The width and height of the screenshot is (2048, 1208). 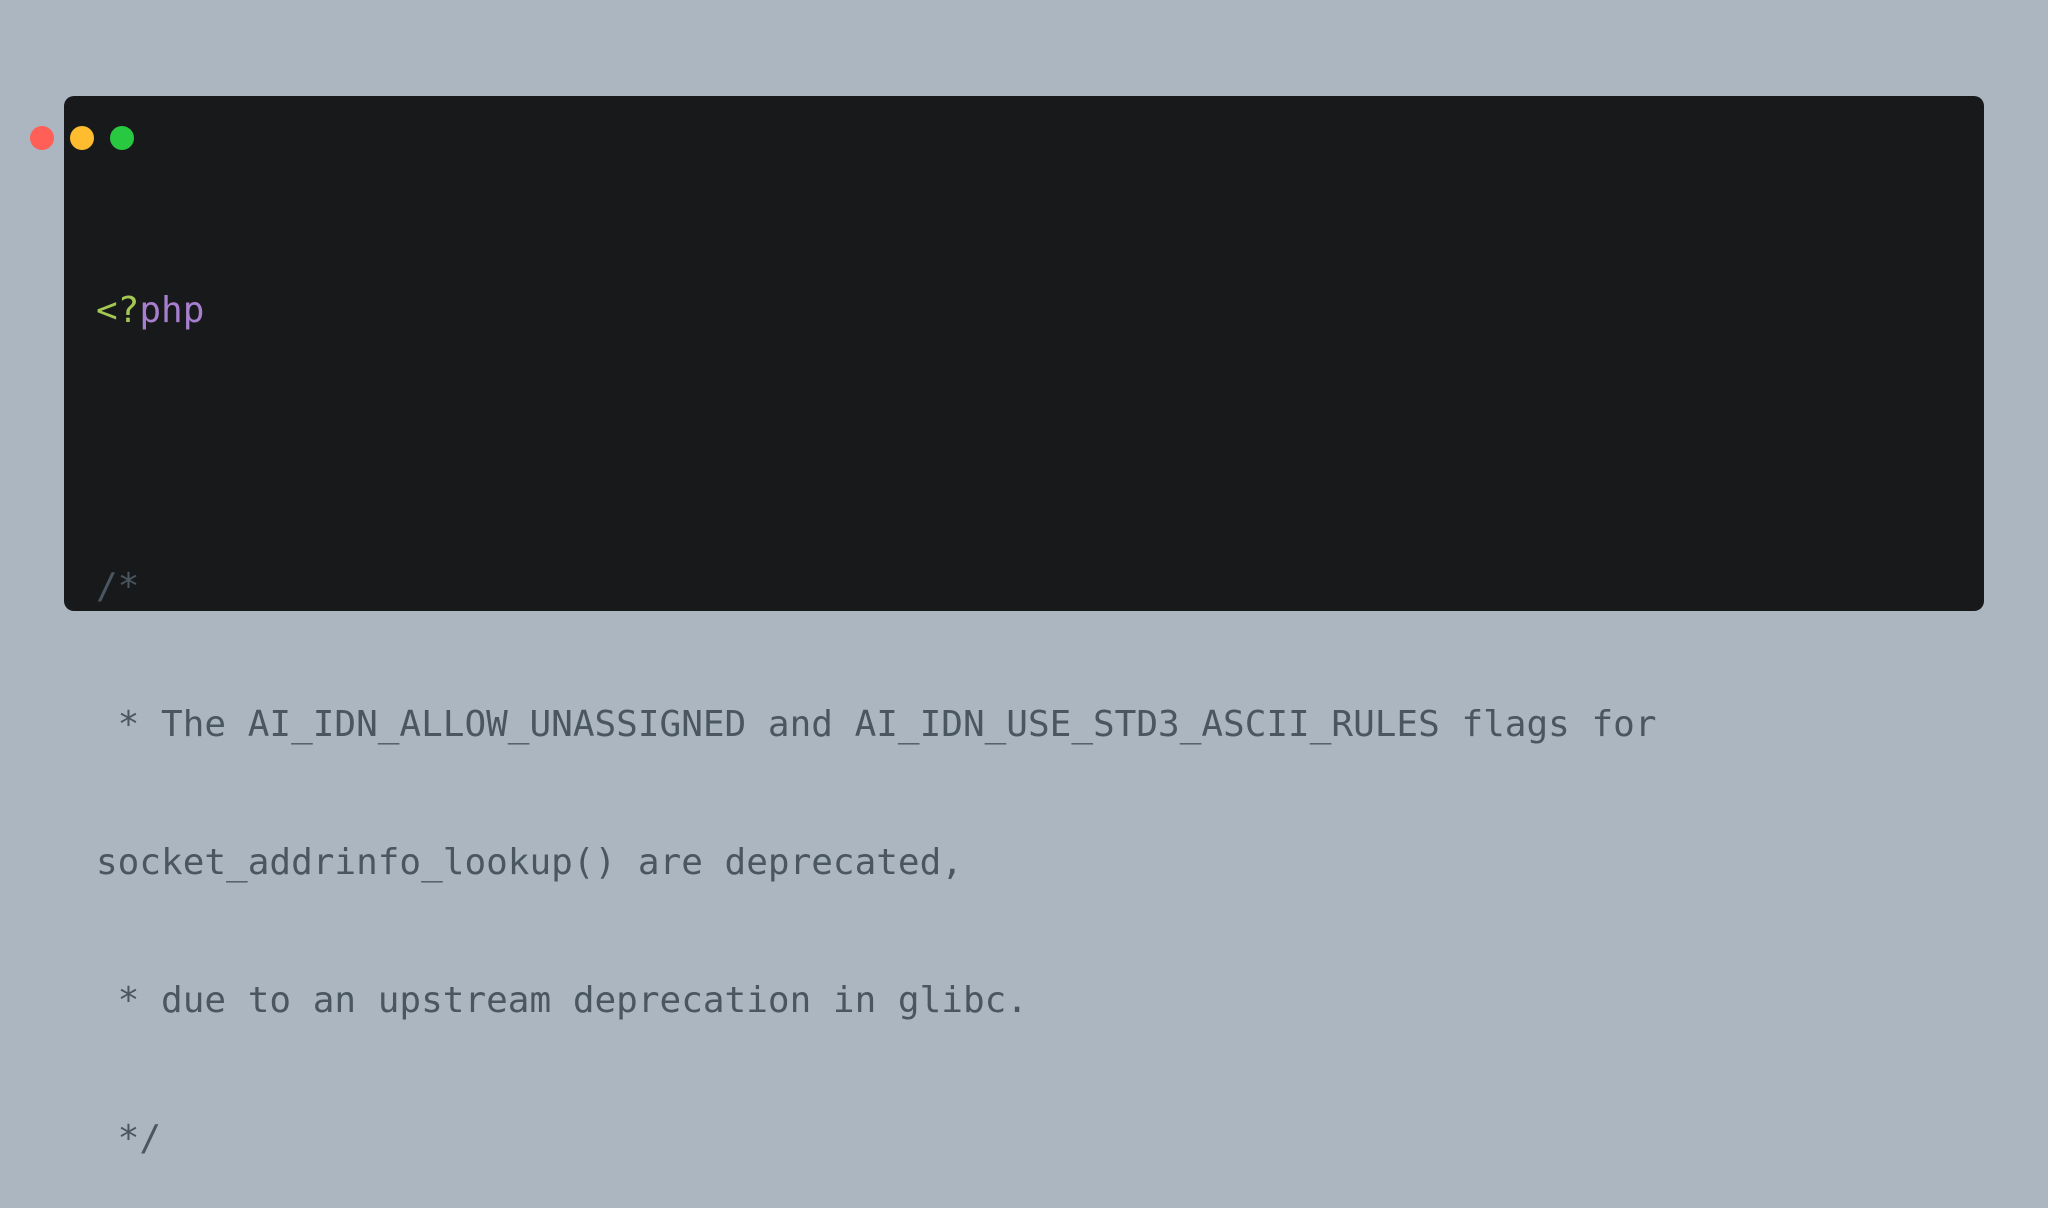 What do you see at coordinates (118, 586) in the screenshot?
I see `comment-line: /*` at bounding box center [118, 586].